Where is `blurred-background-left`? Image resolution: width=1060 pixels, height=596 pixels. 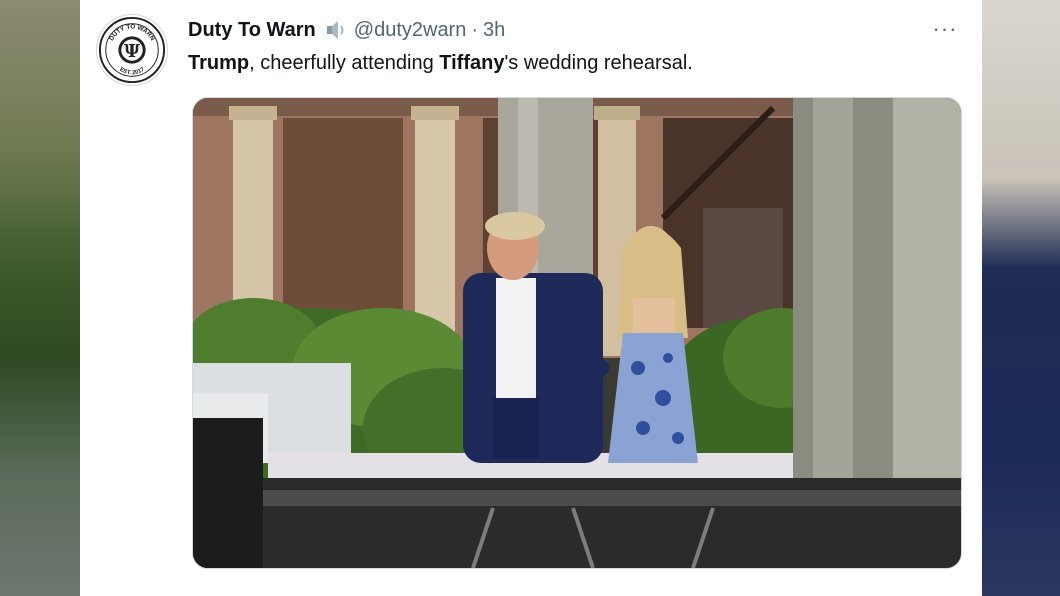
blurred-background-left is located at coordinates (40, 298).